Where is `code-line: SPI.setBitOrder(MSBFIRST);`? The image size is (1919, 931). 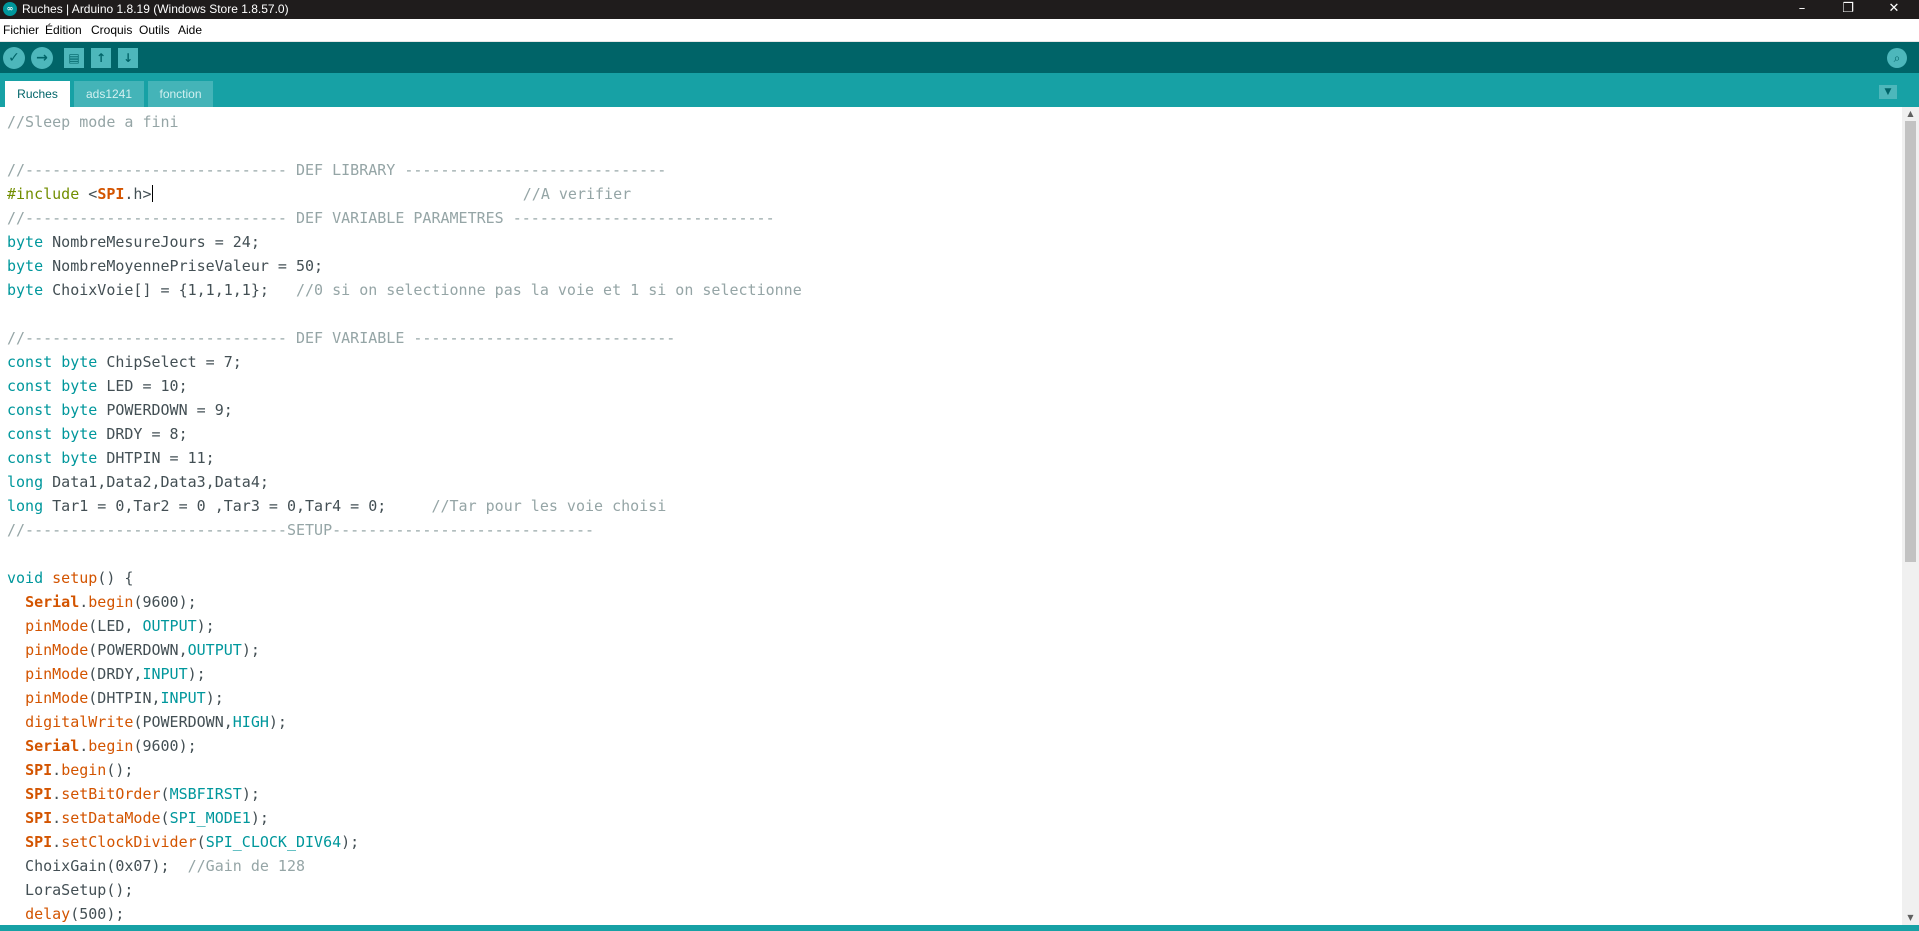
code-line: SPI.setBitOrder(MSBFIRST); is located at coordinates (133, 794).